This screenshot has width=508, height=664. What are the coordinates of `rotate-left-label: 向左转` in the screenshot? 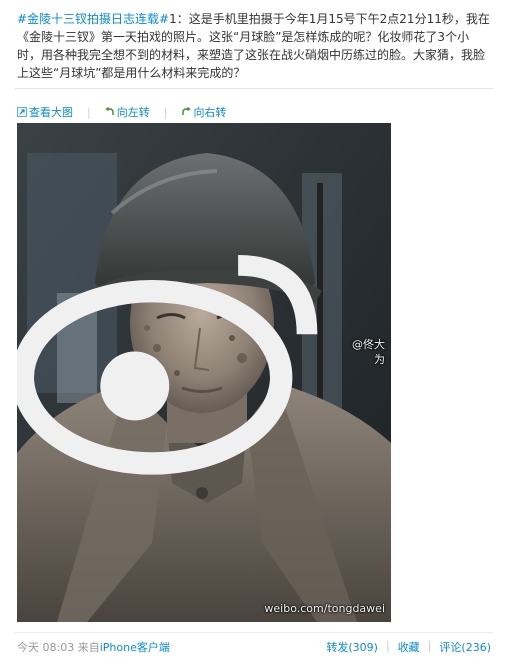 It's located at (133, 112).